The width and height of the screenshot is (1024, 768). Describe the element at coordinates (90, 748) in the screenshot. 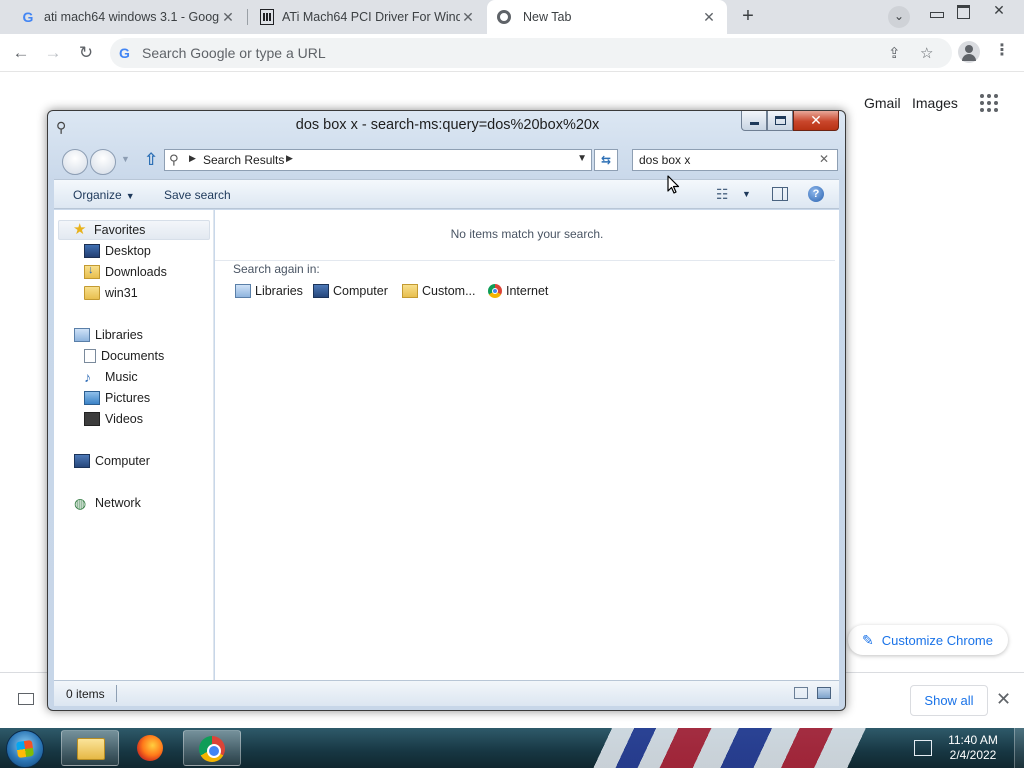

I see `taskbar-explorer-button` at that location.